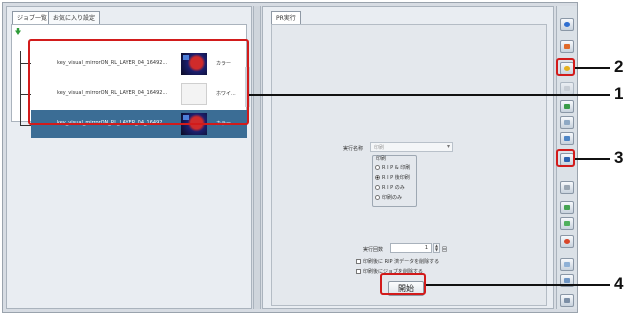 The height and width of the screenshot is (317, 632). I want to click on layout-tool-icon, so click(567, 138).